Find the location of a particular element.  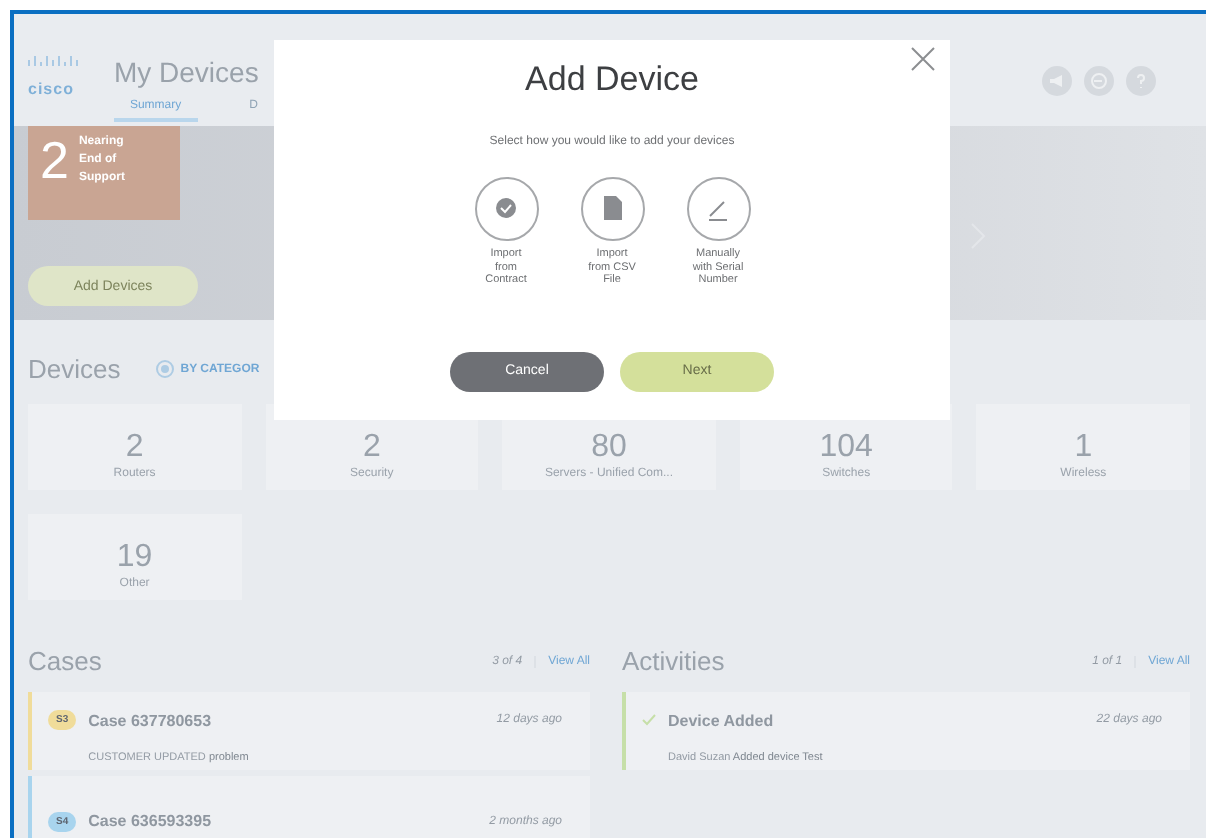

item-title: Case 637780653 is located at coordinates (151, 720).